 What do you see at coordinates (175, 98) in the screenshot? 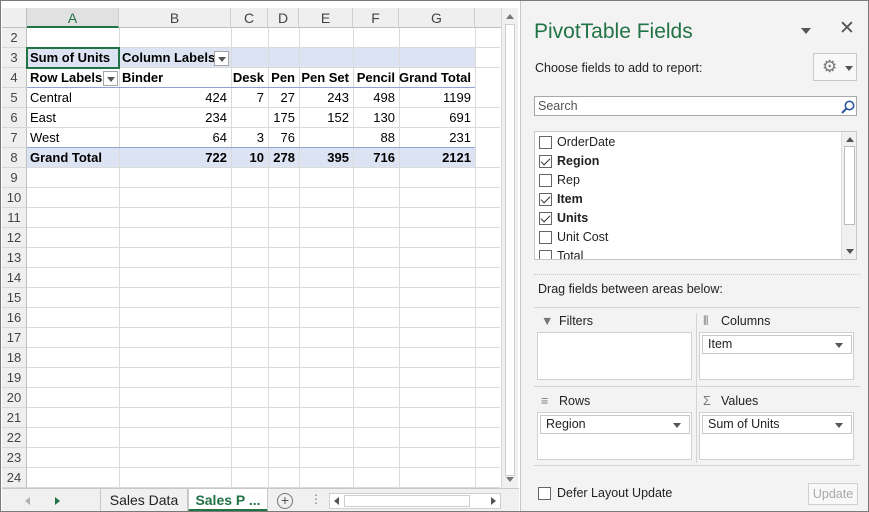
I see `pivot-value-cell: 424` at bounding box center [175, 98].